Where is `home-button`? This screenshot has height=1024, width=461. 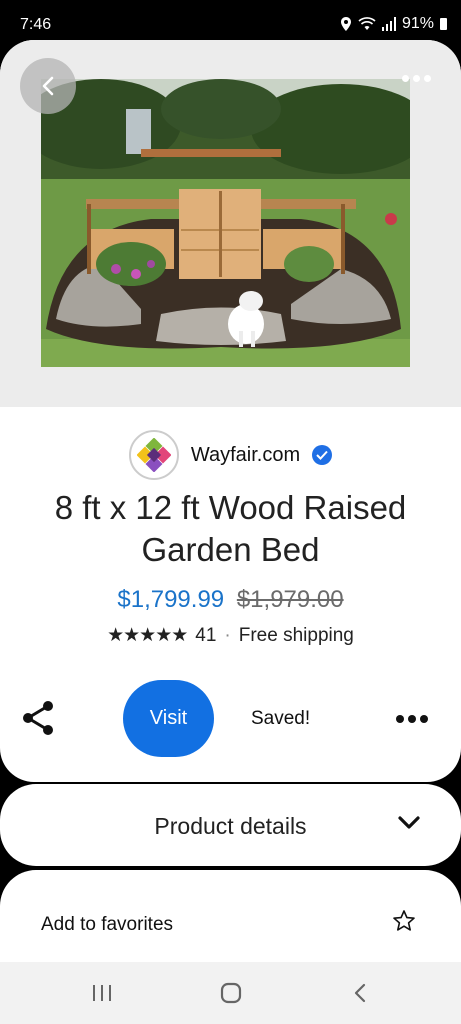
home-button is located at coordinates (231, 993).